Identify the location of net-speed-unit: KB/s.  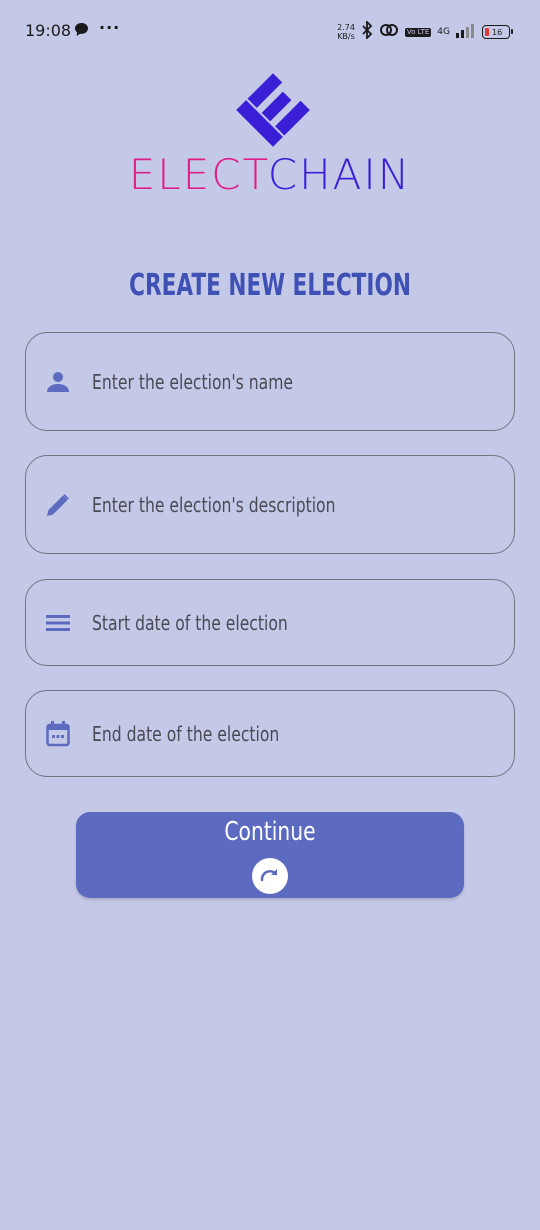
(346, 36).